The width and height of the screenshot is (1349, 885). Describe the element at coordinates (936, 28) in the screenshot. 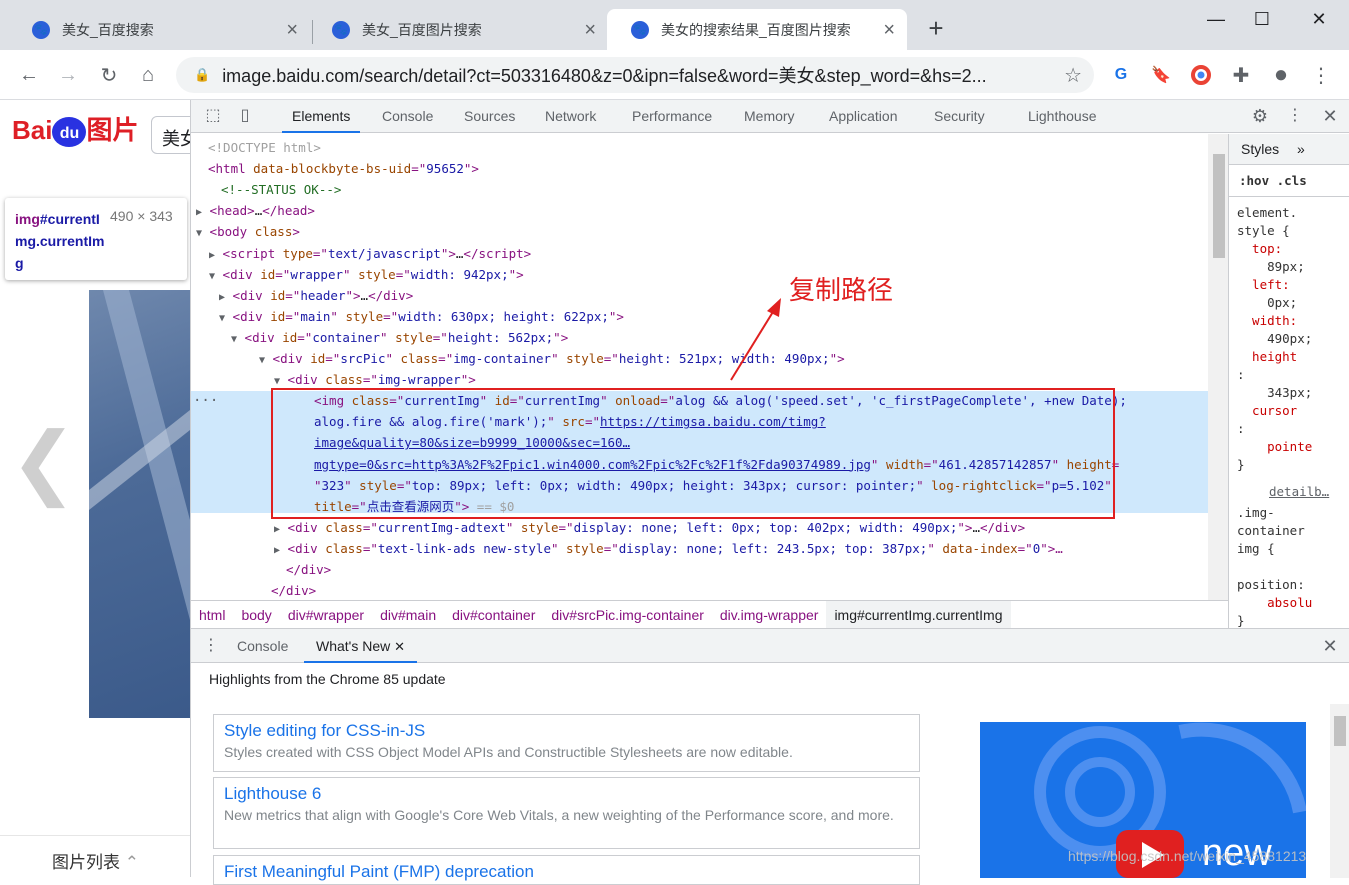

I see `new-tab-button: +` at that location.